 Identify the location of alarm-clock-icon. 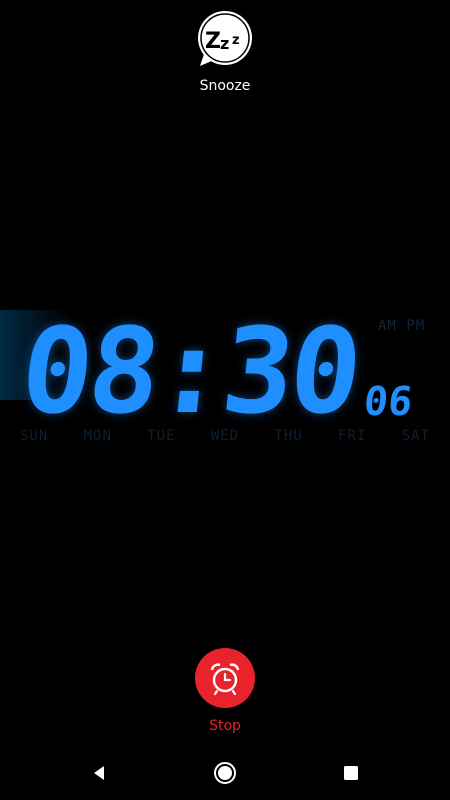
(225, 679).